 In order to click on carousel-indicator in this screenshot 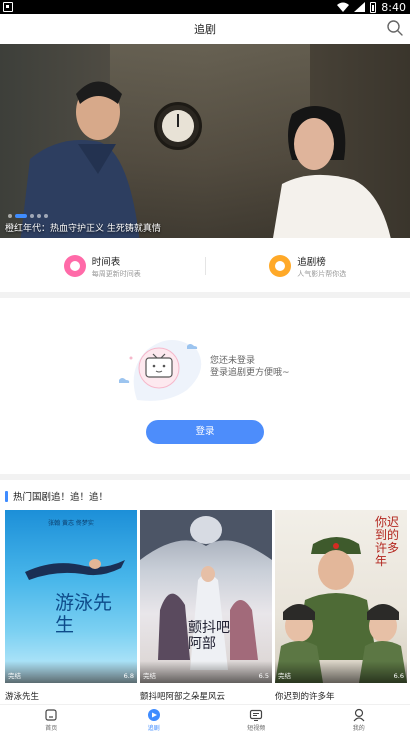, I will do `click(28, 216)`.